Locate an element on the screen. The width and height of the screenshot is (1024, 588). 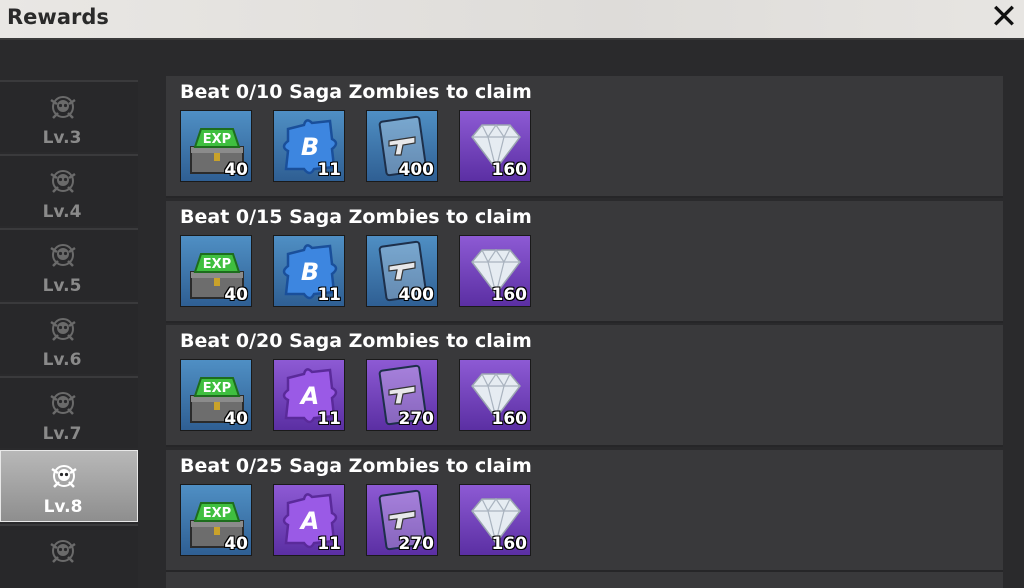
level-sidebar: Lv.3 Lv.4 Lv.5 Lv.6 Lv.7 Lv.8 is located at coordinates (69, 334).